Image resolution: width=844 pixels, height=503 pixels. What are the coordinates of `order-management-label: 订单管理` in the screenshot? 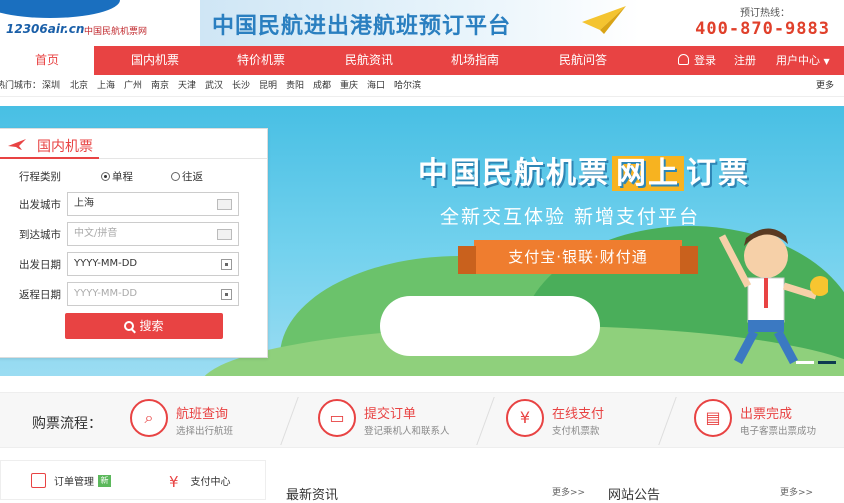 It's located at (74, 482).